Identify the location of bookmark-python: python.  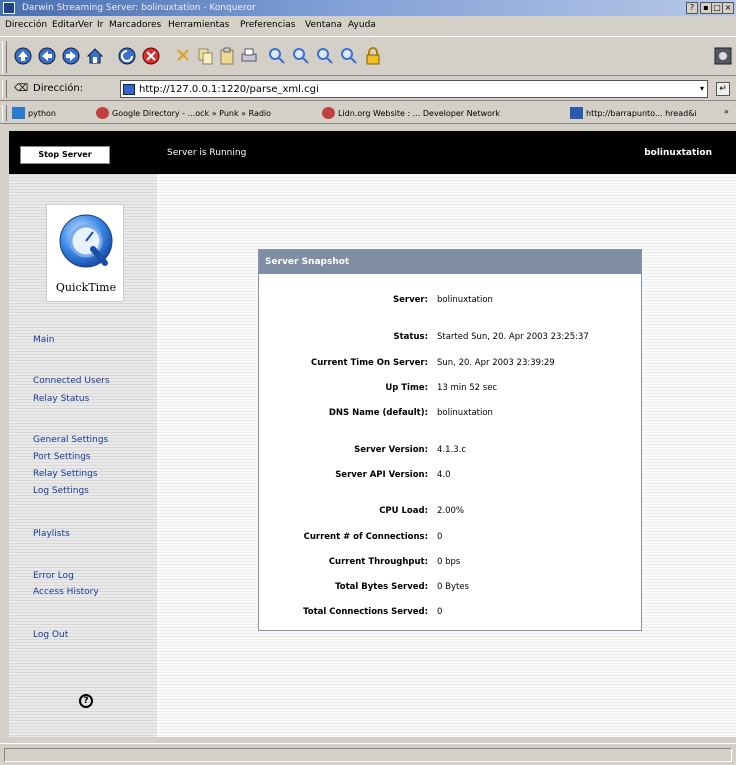
(34, 113).